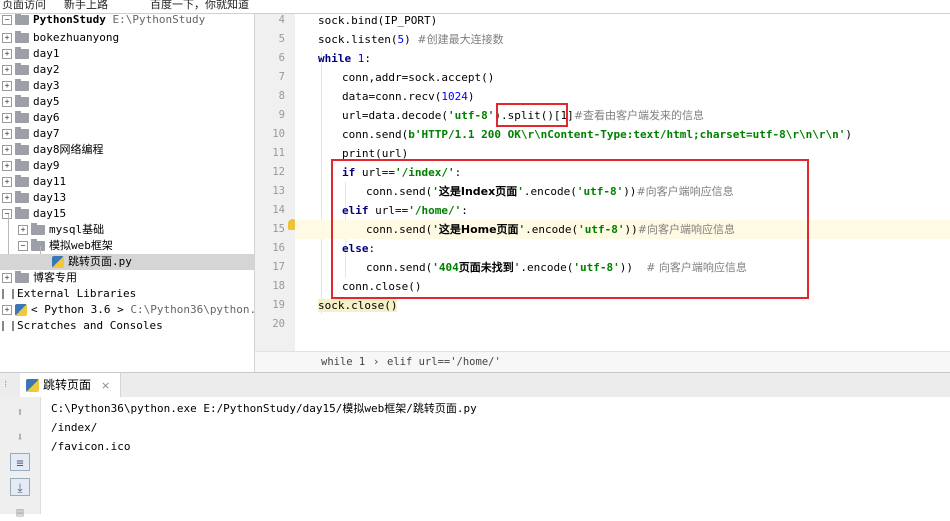 Image resolution: width=950 pixels, height=521 pixels. I want to click on scroll-to-end-icon: ⤓, so click(20, 487).